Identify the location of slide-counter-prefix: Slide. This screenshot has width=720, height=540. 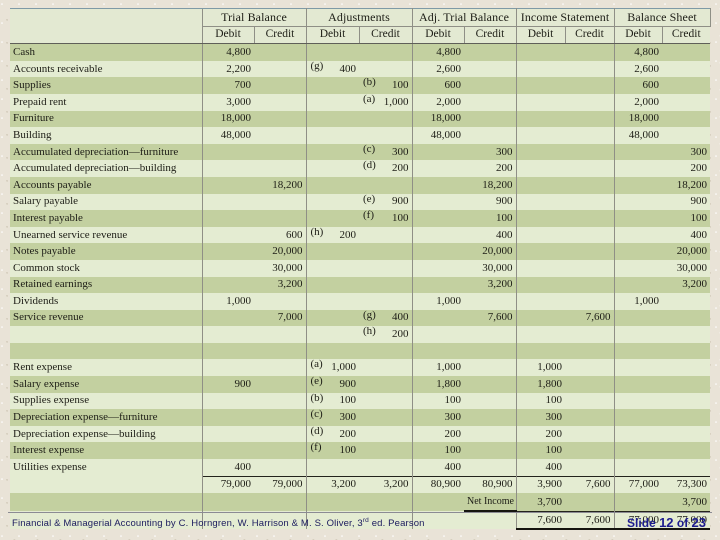
(643, 523).